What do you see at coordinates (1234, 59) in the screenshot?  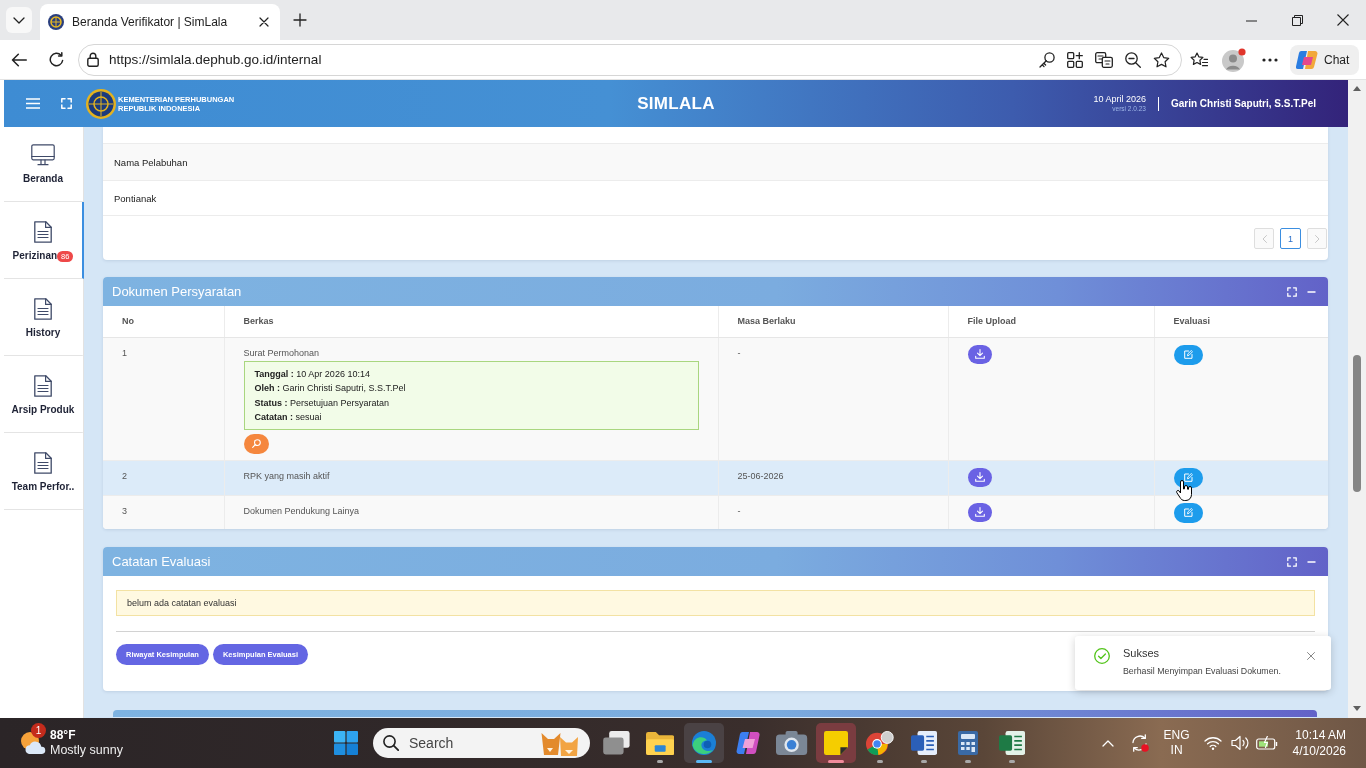 I see `profile-avatar-icon` at bounding box center [1234, 59].